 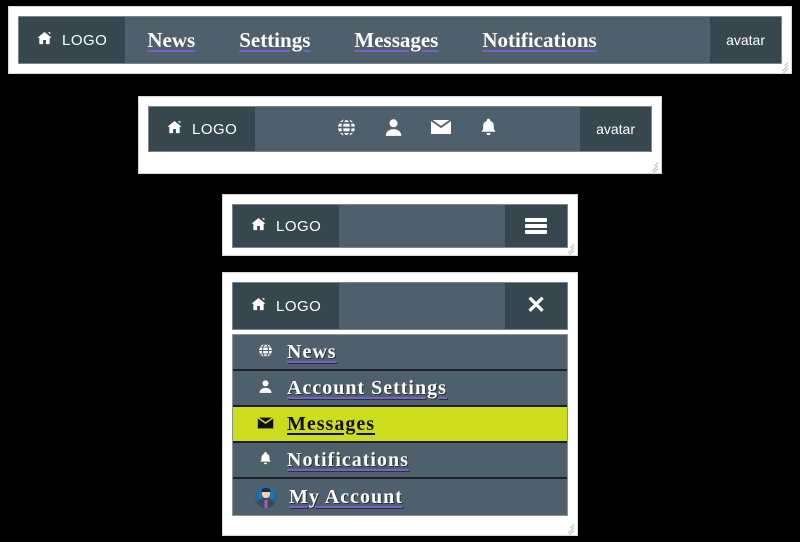 I want to click on navbar-icons: LOGO avatar, so click(x=400, y=129).